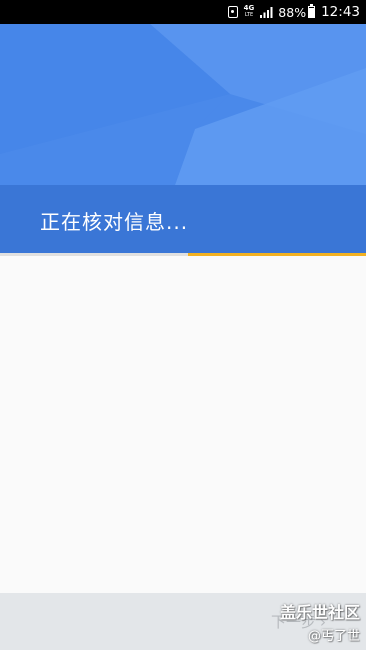  I want to click on bottom-navigation-bar: 下一步 › 盖乐世社区 @丐了世, so click(183, 621).